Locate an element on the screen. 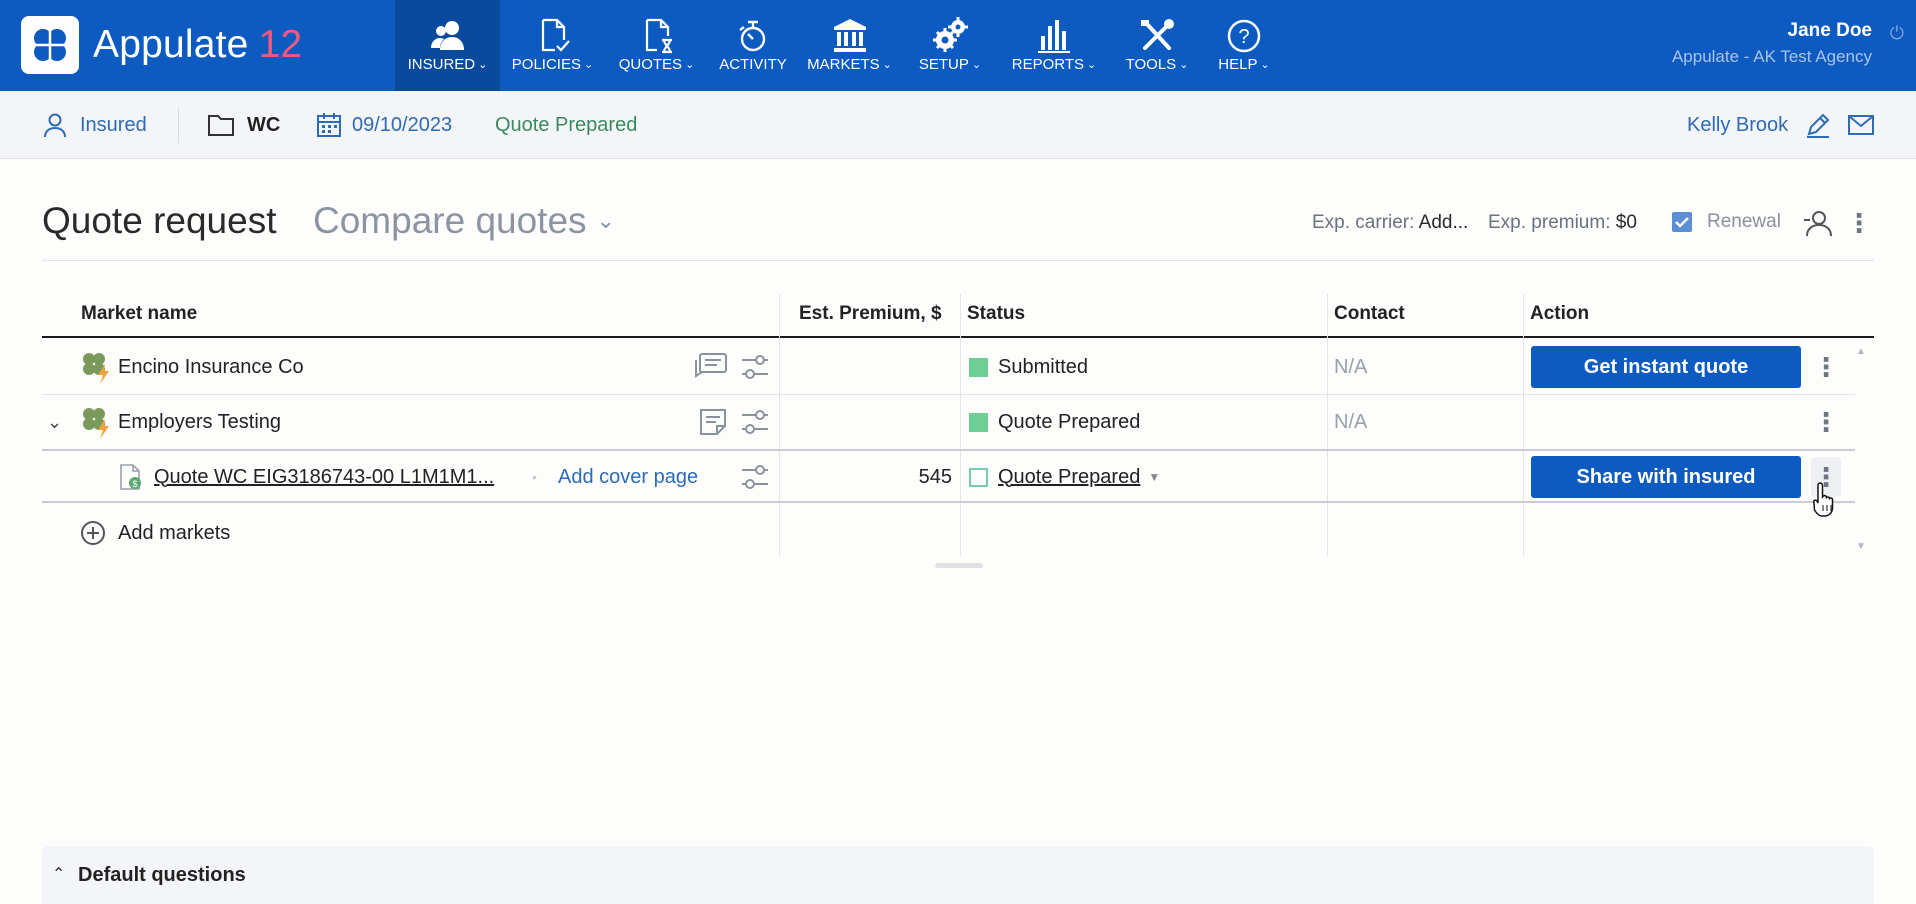  nav-policies: POLICIES ⌄ is located at coordinates (552, 45).